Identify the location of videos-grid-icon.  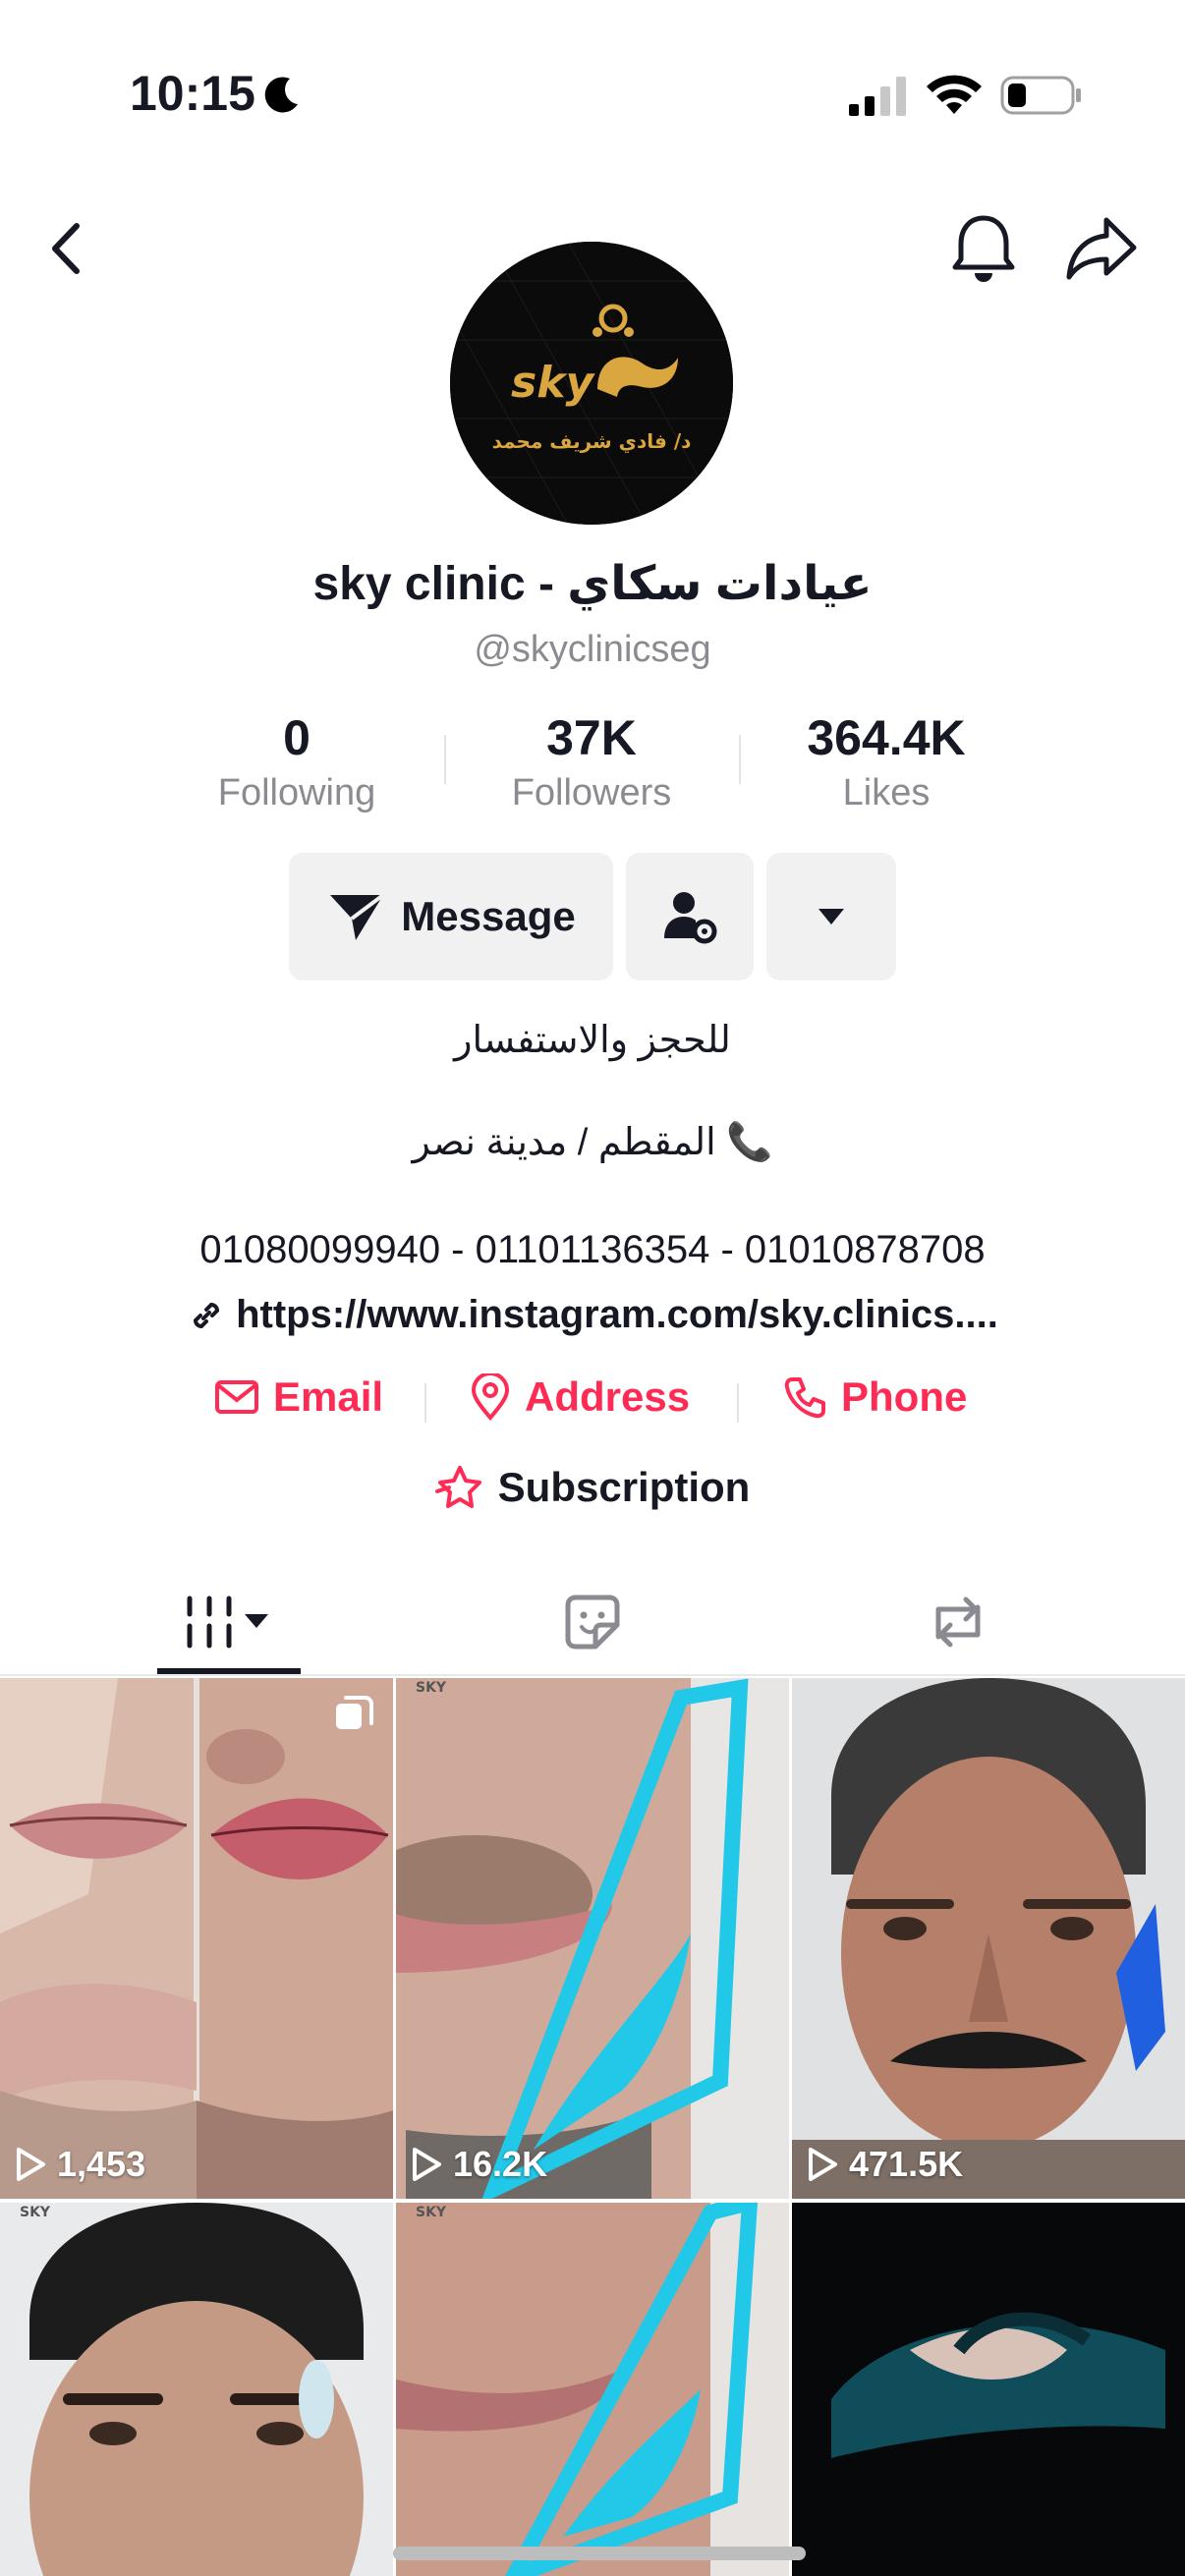
(228, 1622).